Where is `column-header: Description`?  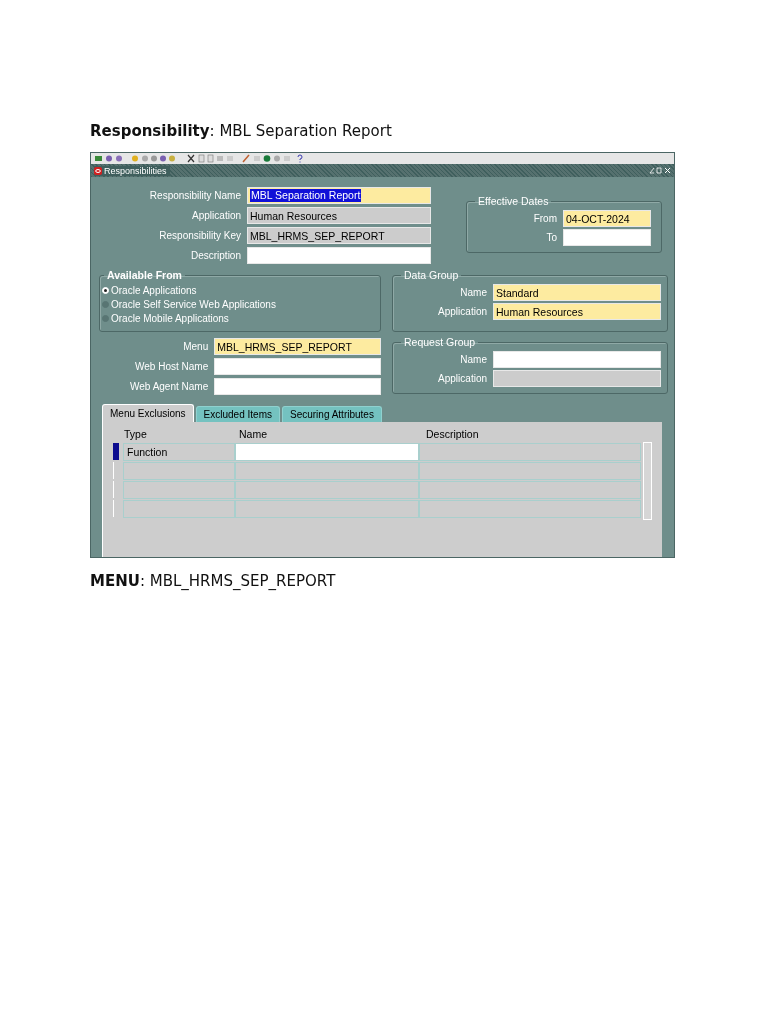 column-header: Description is located at coordinates (452, 434).